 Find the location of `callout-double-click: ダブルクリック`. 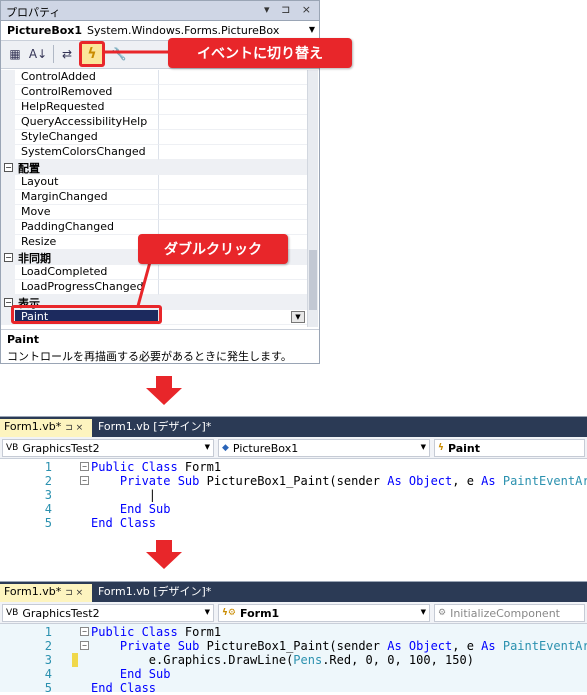

callout-double-click: ダブルクリック is located at coordinates (213, 249).